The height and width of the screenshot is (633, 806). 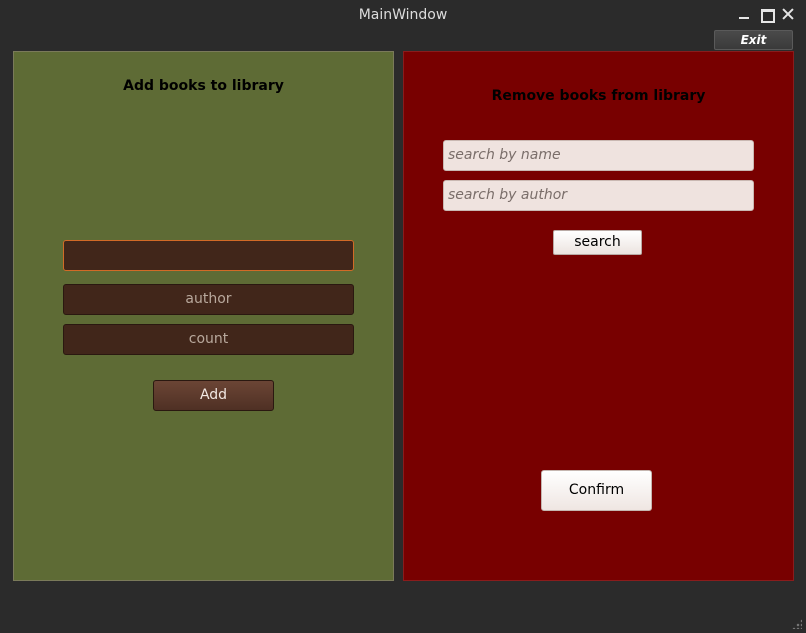 I want to click on window-title: MainWindow, so click(x=403, y=15).